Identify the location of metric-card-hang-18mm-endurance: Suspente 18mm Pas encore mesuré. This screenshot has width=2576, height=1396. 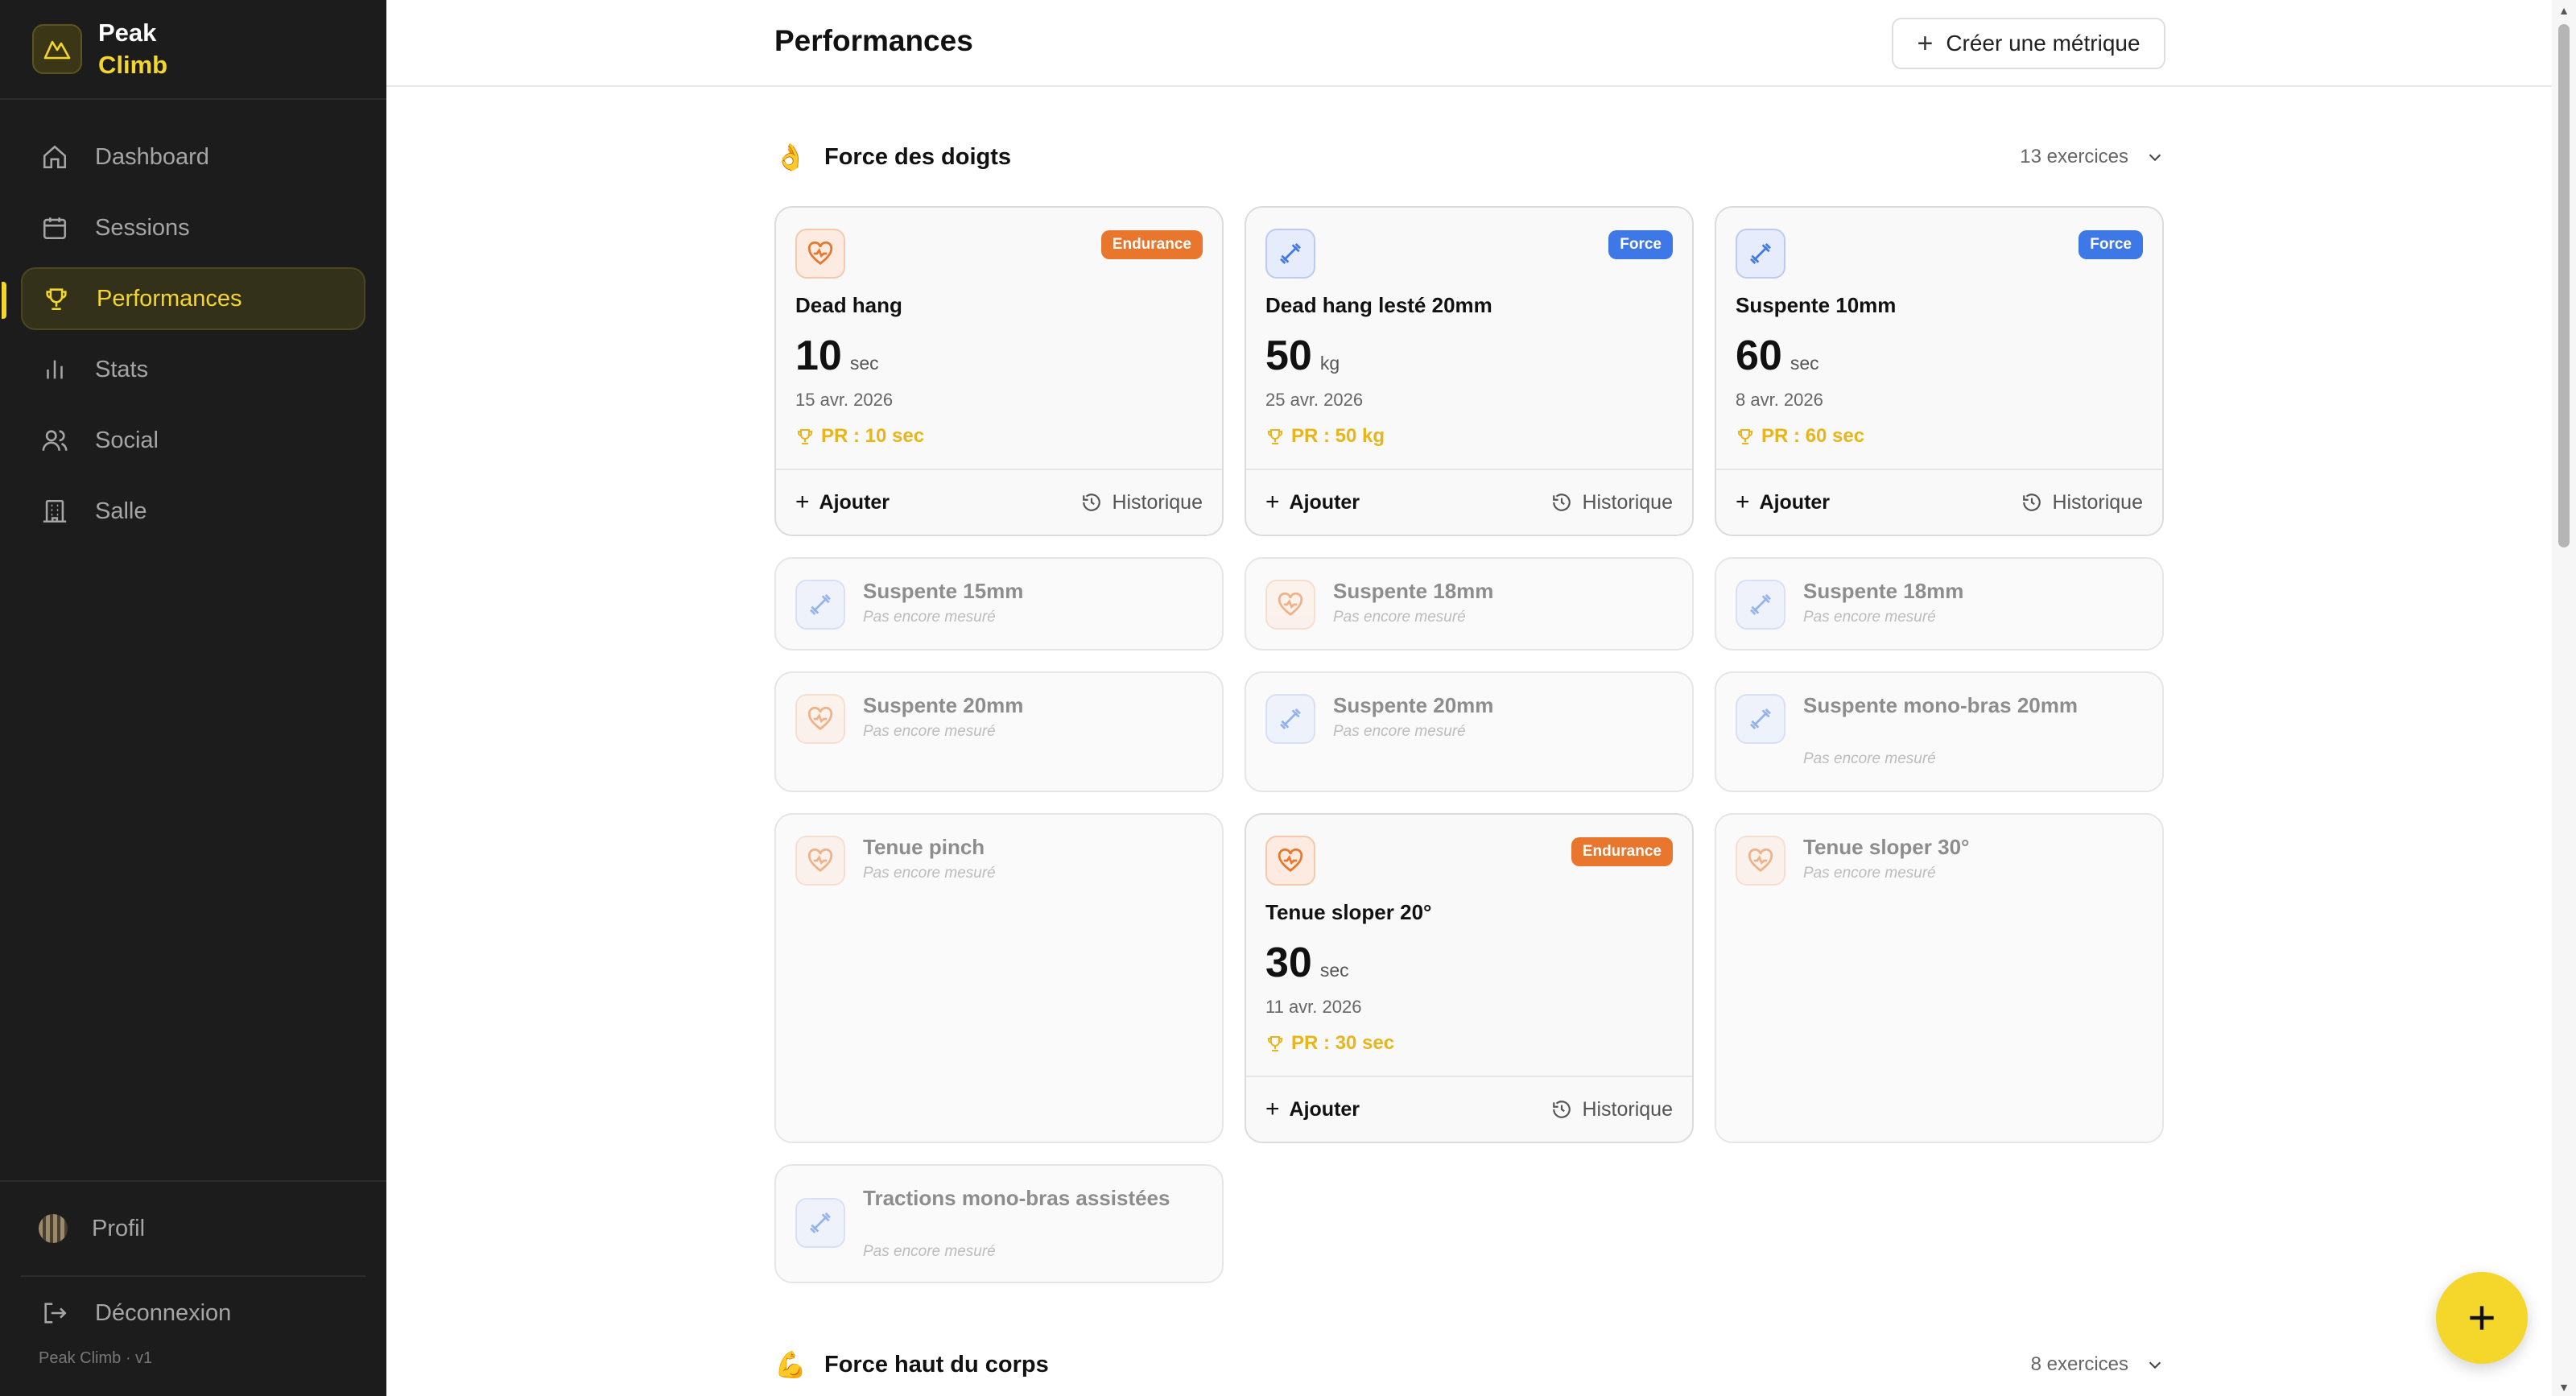
(1469, 604).